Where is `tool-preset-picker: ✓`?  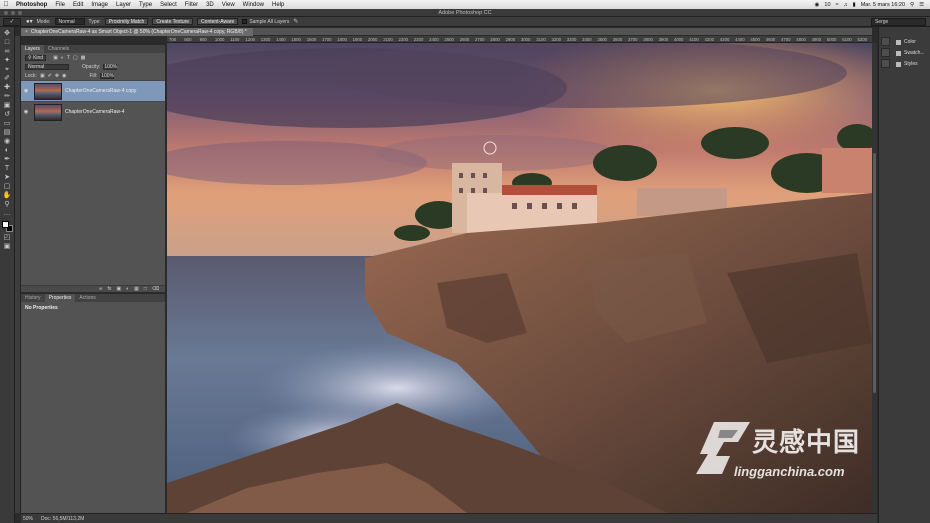 tool-preset-picker: ✓ is located at coordinates (12, 22).